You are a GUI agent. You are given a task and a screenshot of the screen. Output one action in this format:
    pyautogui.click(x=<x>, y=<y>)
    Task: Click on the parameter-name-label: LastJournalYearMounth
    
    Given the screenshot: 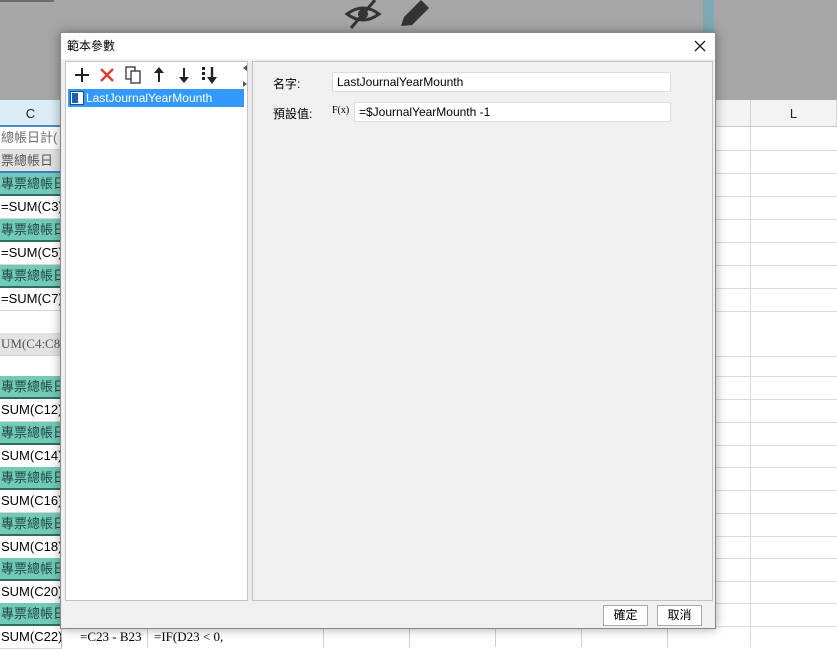 What is the action you would take?
    pyautogui.click(x=149, y=98)
    